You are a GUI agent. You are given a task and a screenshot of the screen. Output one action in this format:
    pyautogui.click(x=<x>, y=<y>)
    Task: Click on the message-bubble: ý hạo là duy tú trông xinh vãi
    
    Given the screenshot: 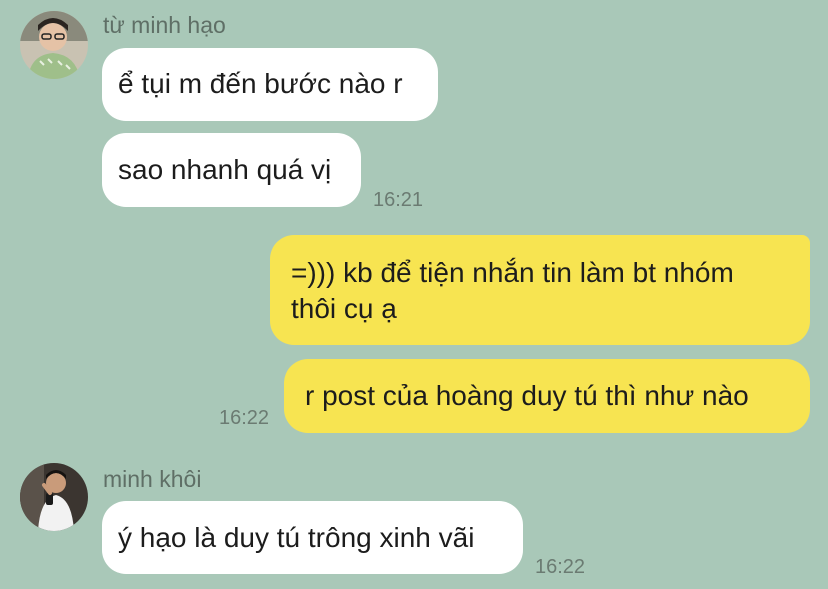 What is the action you would take?
    pyautogui.click(x=312, y=537)
    